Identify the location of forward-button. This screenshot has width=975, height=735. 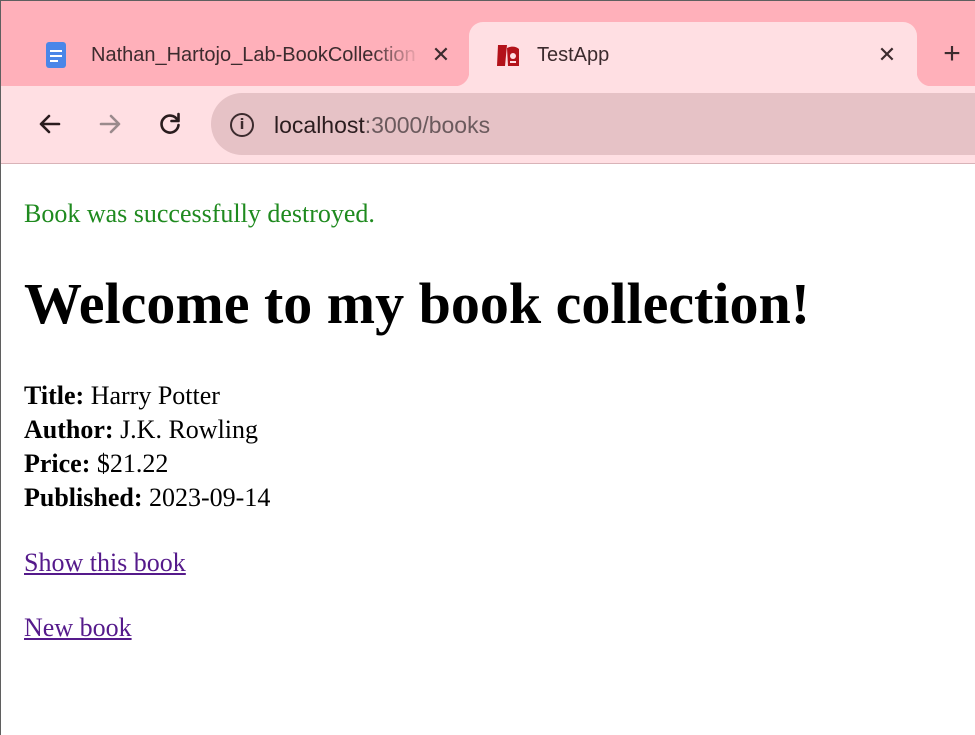
(110, 124).